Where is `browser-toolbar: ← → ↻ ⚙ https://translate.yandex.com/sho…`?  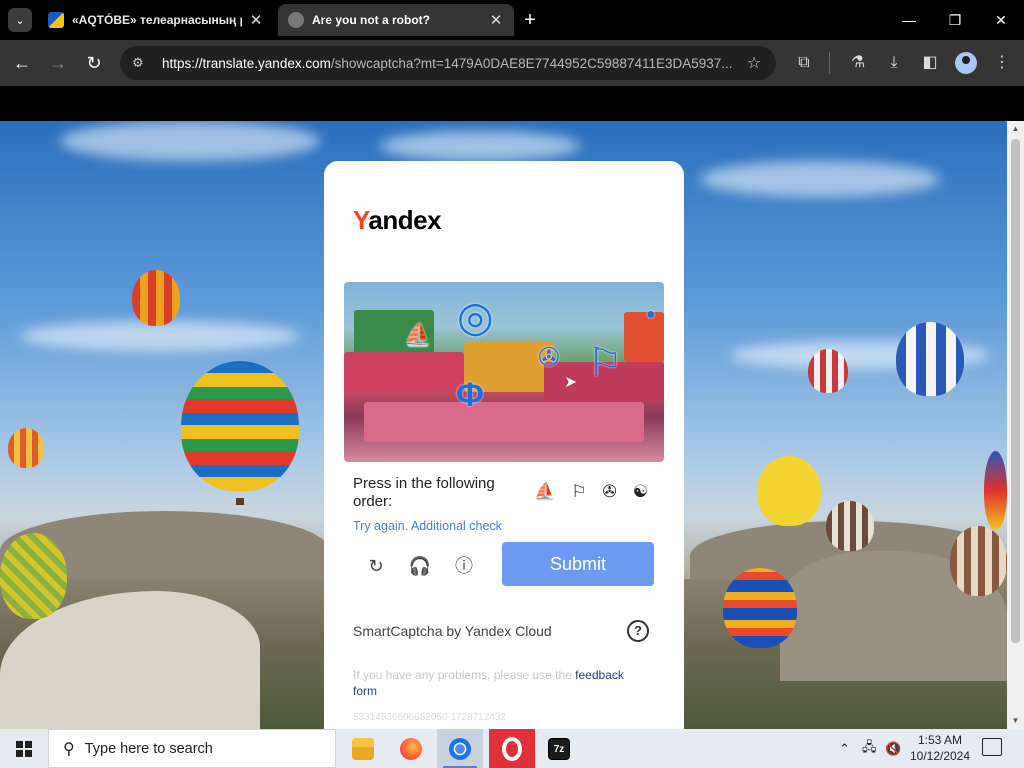
browser-toolbar: ← → ↻ ⚙ https://translate.yandex.com/sho… is located at coordinates (512, 63).